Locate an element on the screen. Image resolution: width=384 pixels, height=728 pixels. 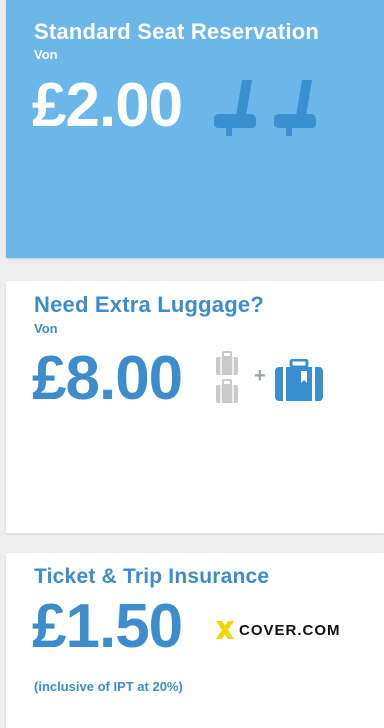
ipt-note: (inclusive of IPT at 20%) is located at coordinates (108, 686).